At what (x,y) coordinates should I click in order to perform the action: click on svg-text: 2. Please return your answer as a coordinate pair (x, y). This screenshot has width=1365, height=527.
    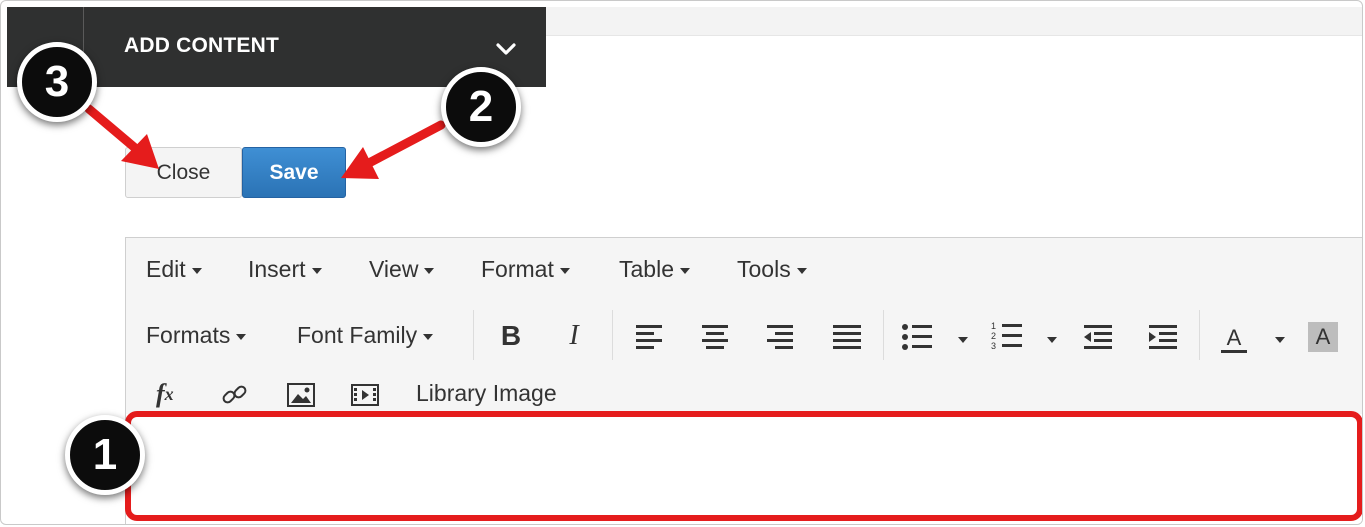
    Looking at the image, I should click on (993, 336).